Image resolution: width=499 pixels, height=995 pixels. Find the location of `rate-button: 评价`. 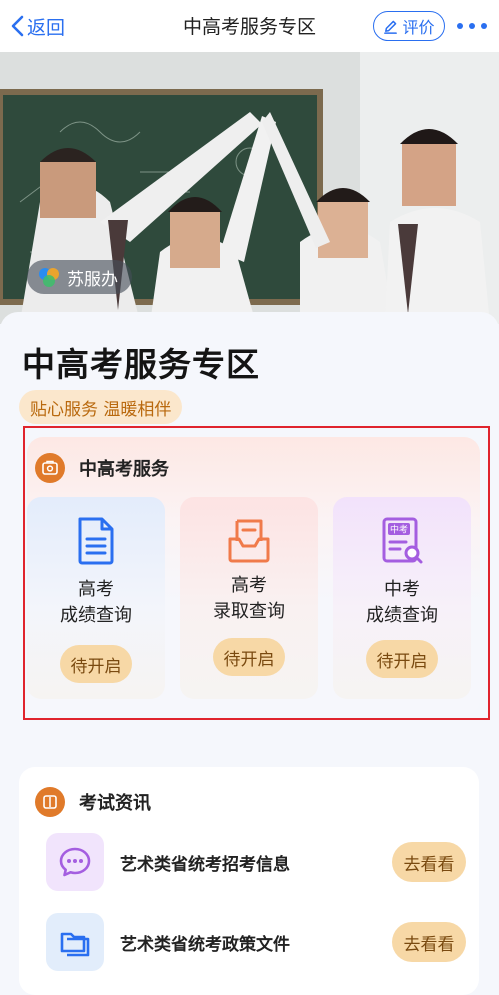

rate-button: 评价 is located at coordinates (409, 26).